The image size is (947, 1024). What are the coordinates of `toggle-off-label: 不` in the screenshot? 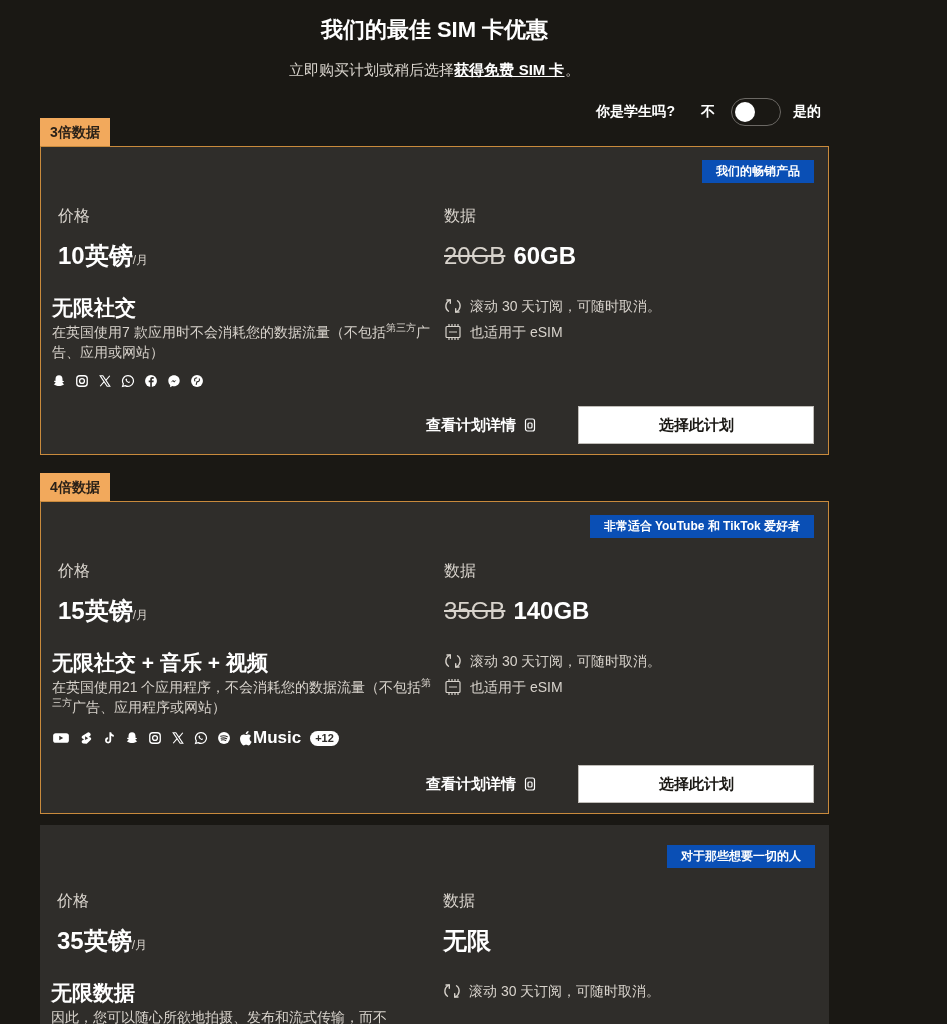 It's located at (708, 112).